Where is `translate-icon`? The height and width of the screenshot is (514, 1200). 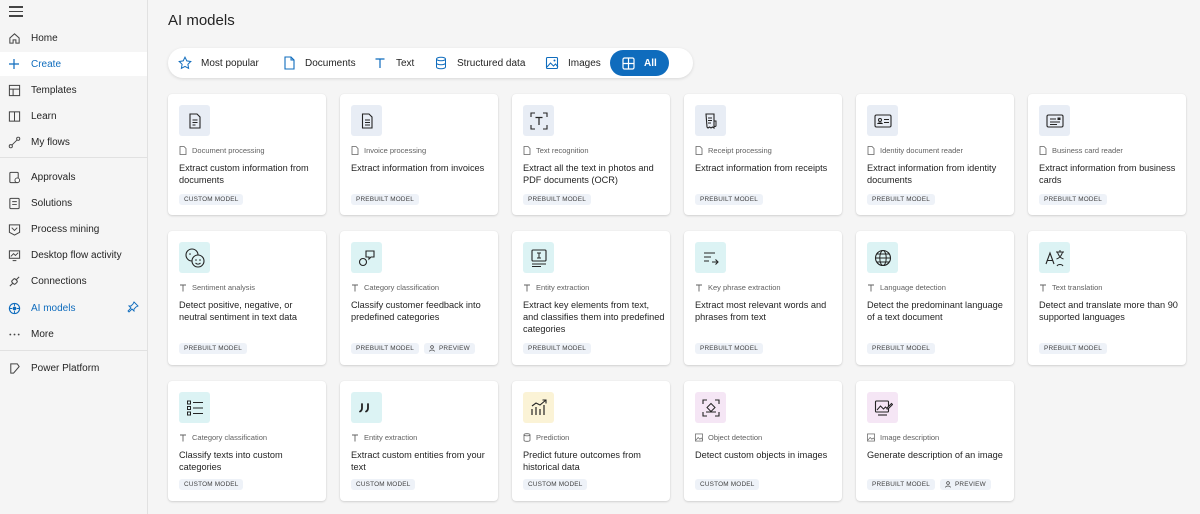
translate-icon is located at coordinates (1054, 257).